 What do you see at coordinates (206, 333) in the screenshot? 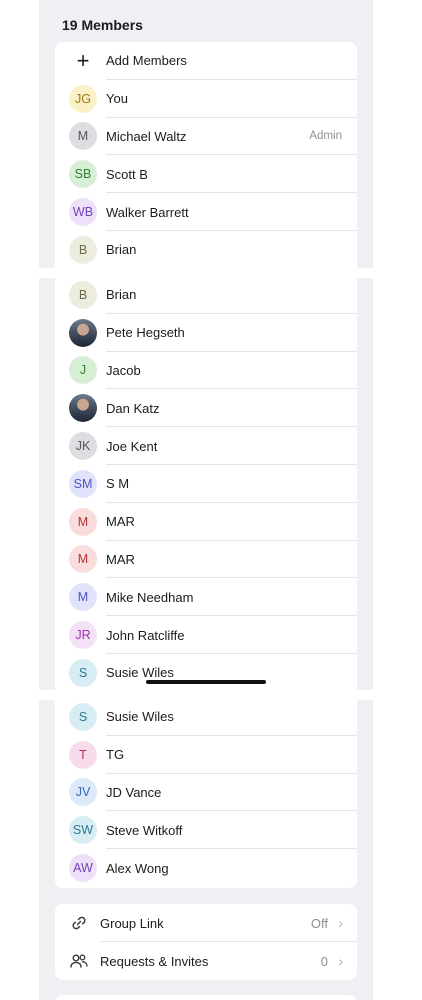
I see `member-row: Pete Hegseth` at bounding box center [206, 333].